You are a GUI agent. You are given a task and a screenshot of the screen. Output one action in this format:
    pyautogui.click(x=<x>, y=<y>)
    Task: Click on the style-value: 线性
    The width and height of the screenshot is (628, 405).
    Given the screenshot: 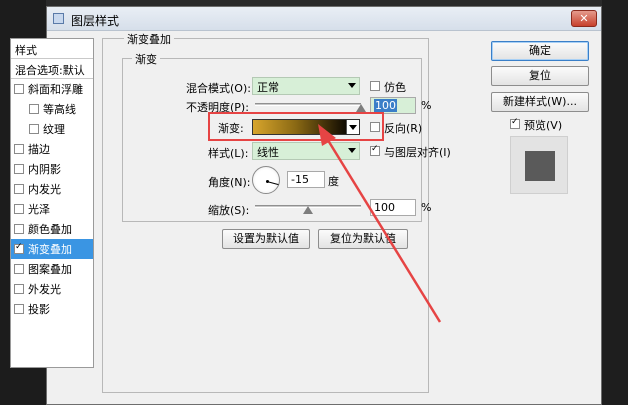 What is the action you would take?
    pyautogui.click(x=268, y=152)
    